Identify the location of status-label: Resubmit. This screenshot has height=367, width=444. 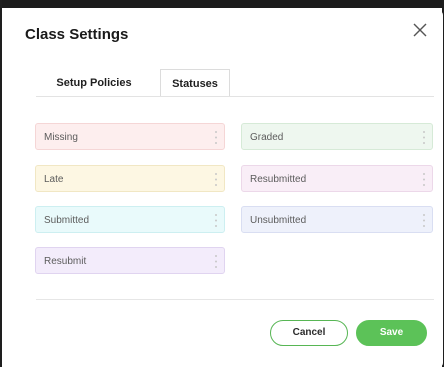
(65, 261).